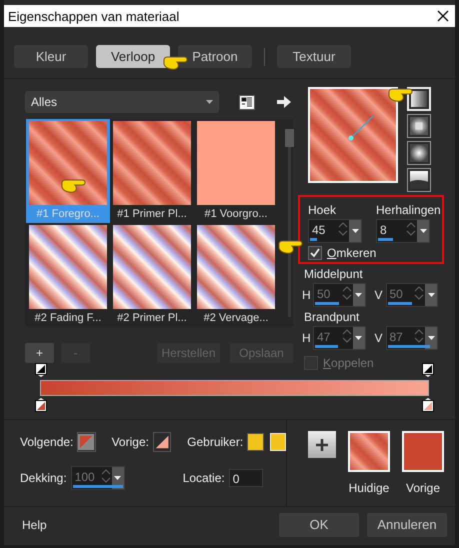 Image resolution: width=459 pixels, height=548 pixels. Describe the element at coordinates (403, 231) in the screenshot. I see `number-field: 8` at that location.